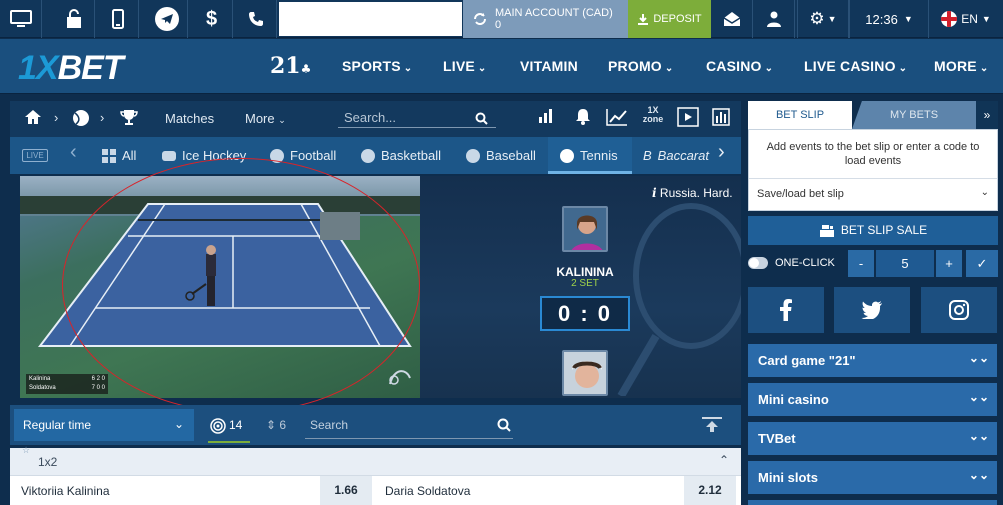 This screenshot has width=1003, height=505. I want to click on market-header: ☆ 1x2 ⌃, so click(375, 460).